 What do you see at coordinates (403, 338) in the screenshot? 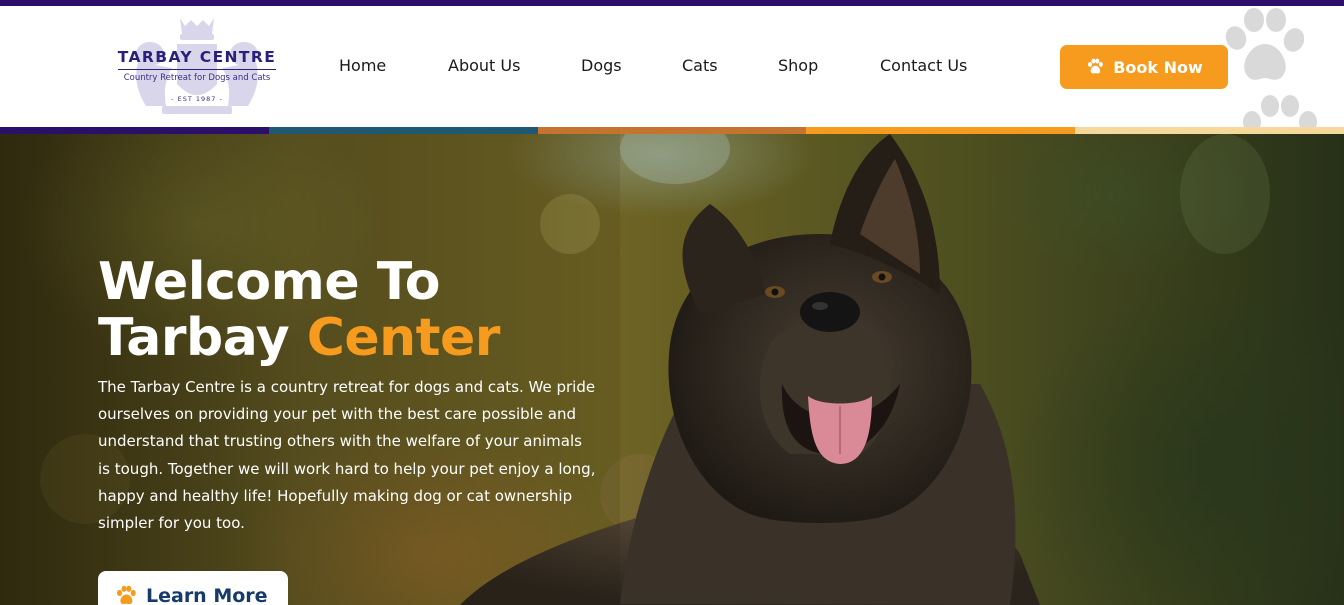
I see `hero-title-accent: Center` at bounding box center [403, 338].